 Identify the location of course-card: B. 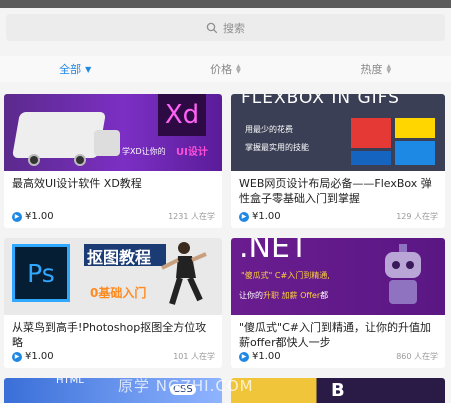
(338, 390).